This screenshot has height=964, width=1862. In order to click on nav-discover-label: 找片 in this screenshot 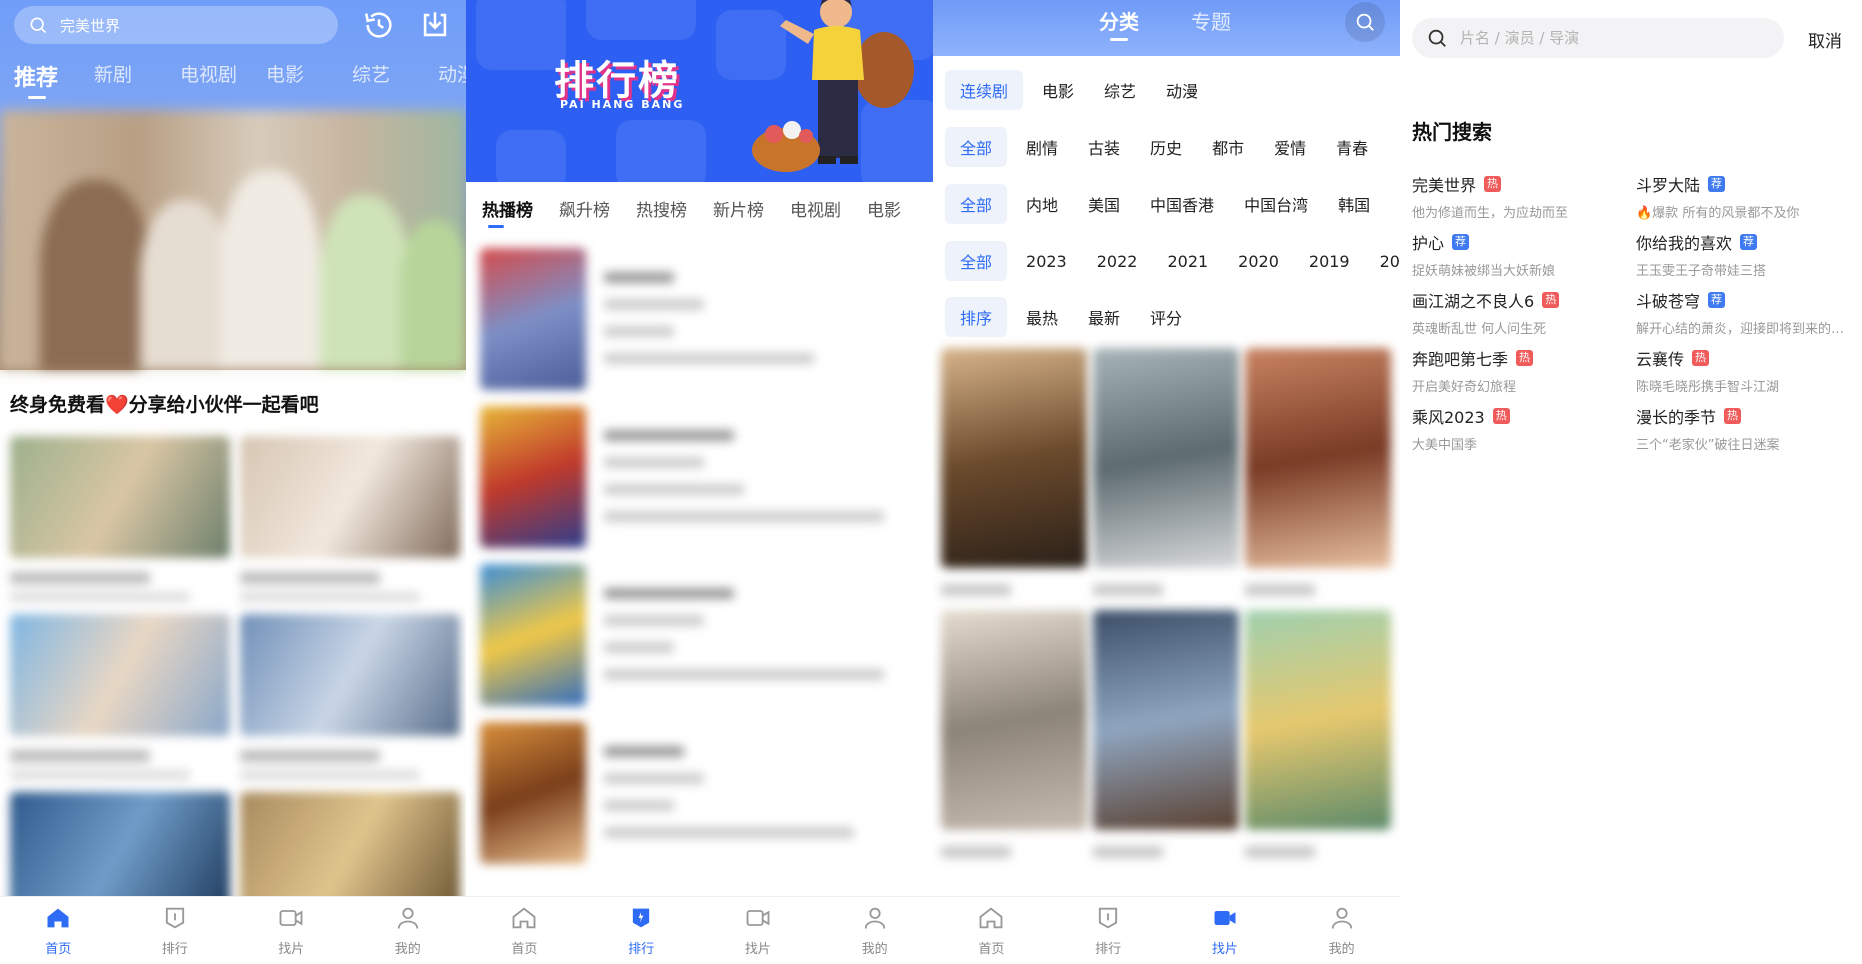, I will do `click(1224, 949)`.